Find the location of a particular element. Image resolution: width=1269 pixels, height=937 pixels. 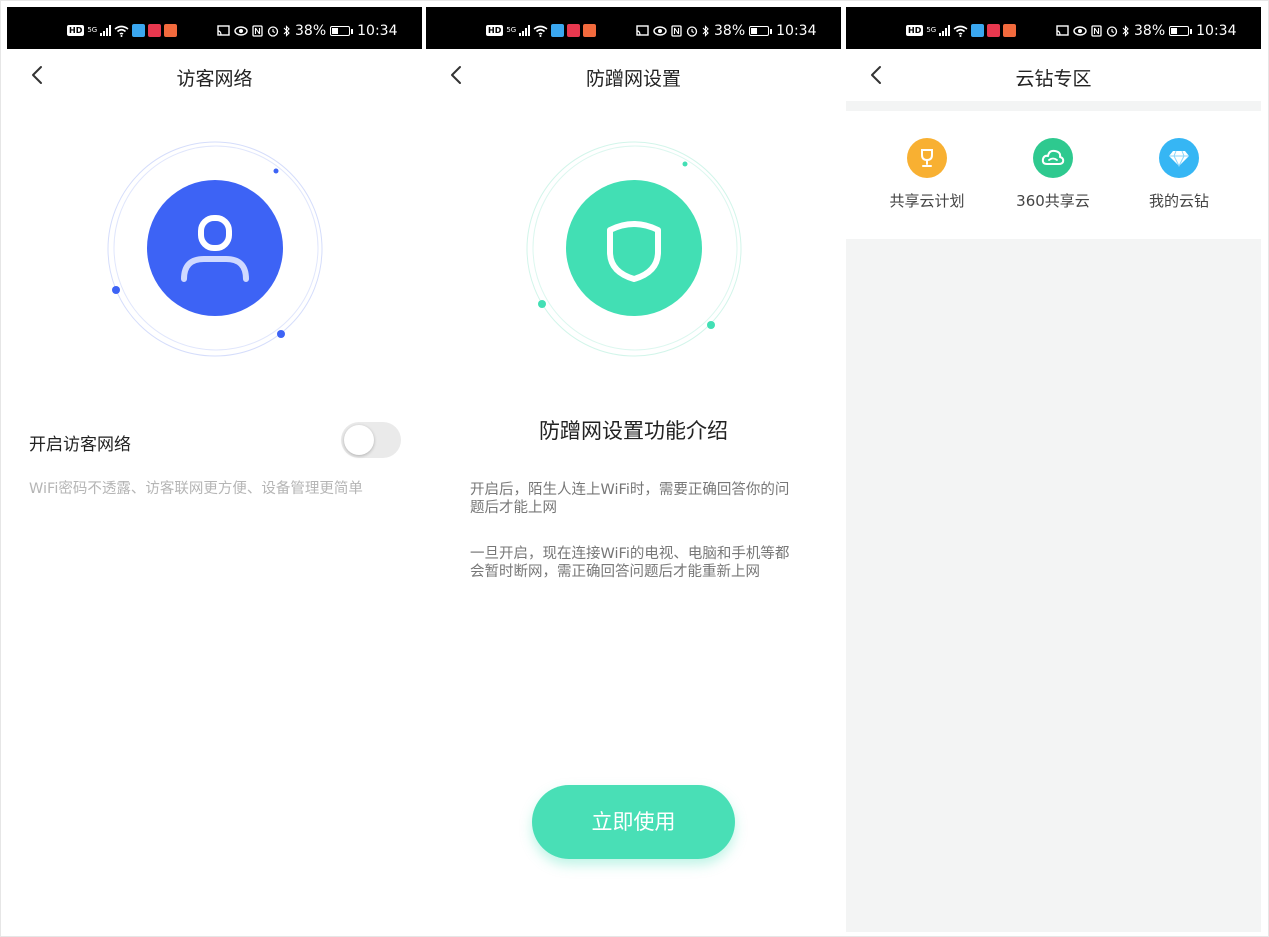

cloud-icon is located at coordinates (1053, 158).